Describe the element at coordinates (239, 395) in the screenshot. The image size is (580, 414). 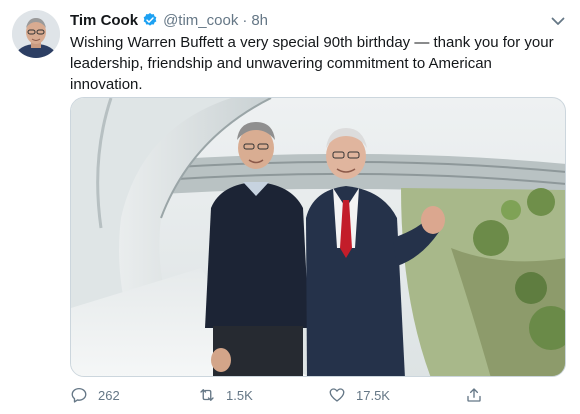
I see `retweet-count: 1.5K` at that location.